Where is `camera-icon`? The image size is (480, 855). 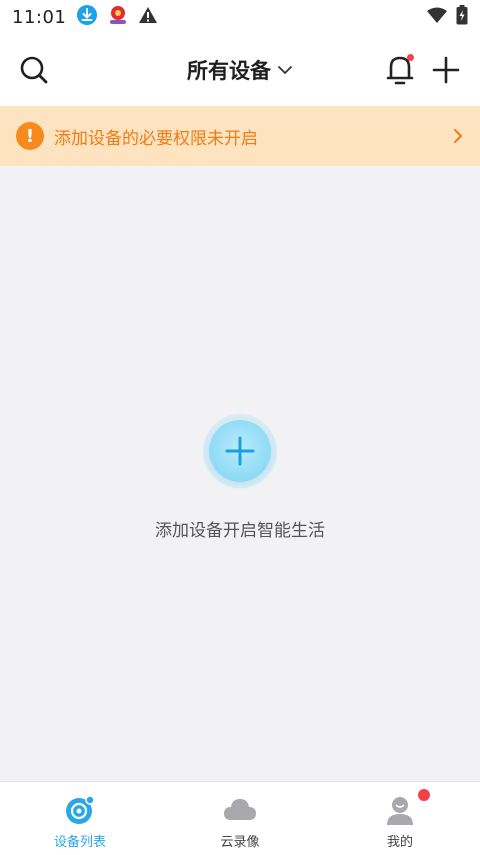
camera-icon is located at coordinates (80, 809).